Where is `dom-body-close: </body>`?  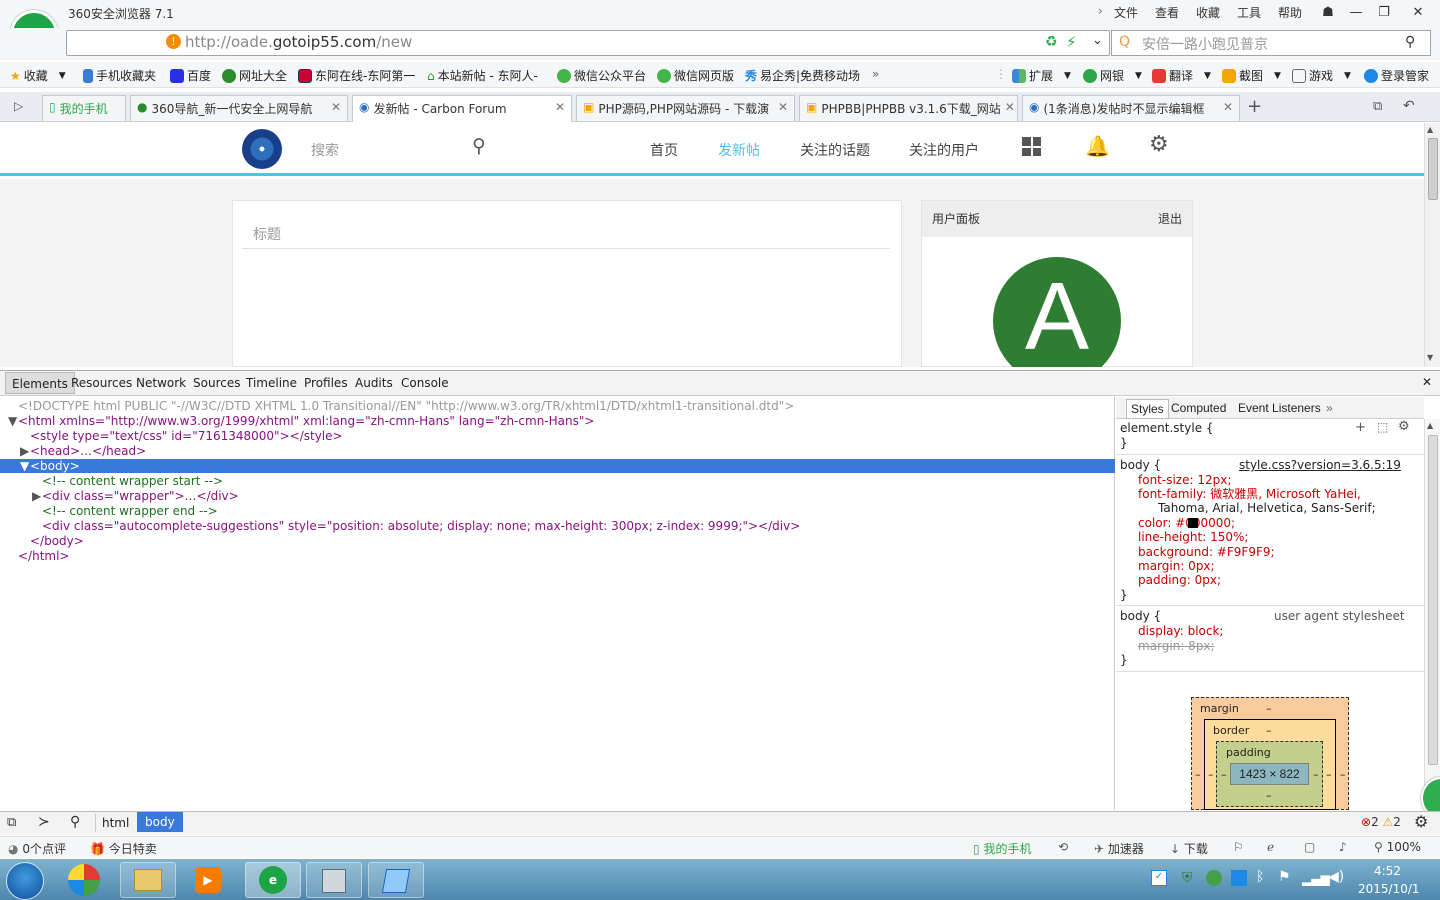
dom-body-close: </body> is located at coordinates (57, 541).